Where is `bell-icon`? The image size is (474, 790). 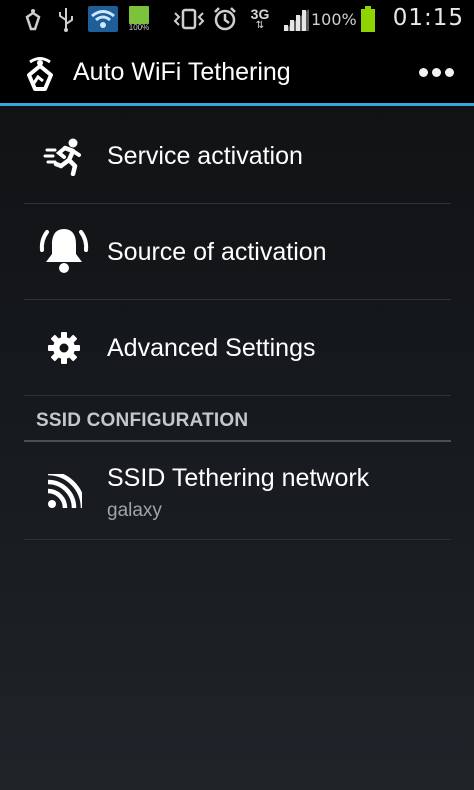
bell-icon is located at coordinates (64, 250).